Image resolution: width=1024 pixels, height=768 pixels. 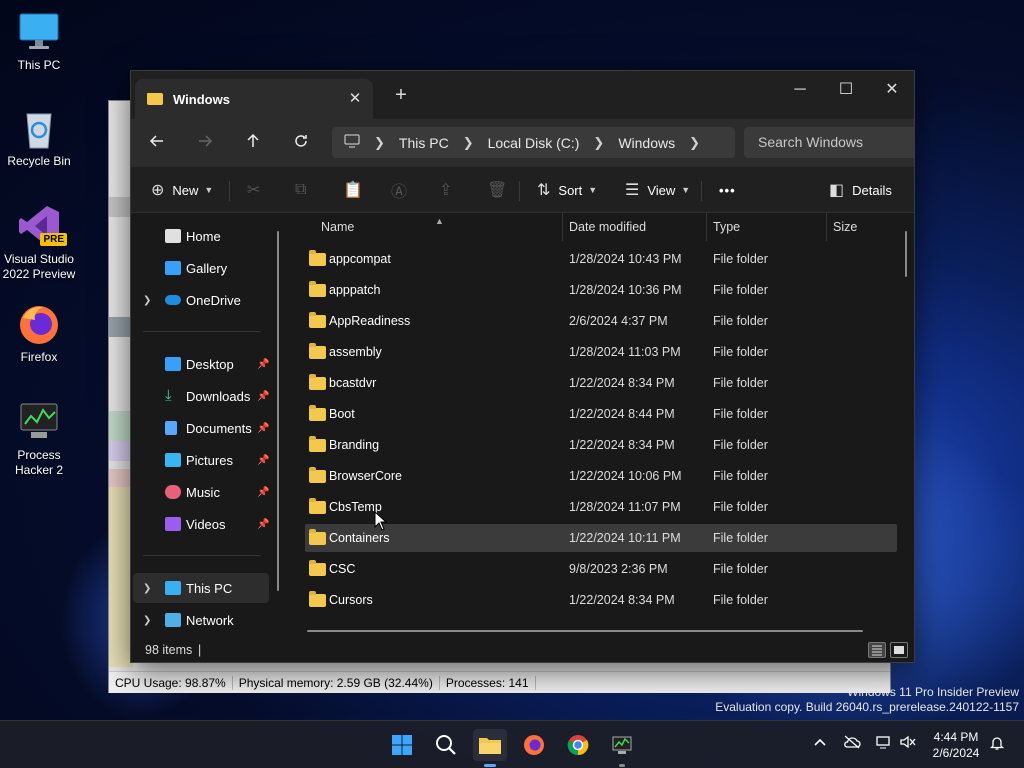 What do you see at coordinates (601, 321) in the screenshot?
I see `file-row: AppReadiness 2/6/2024 4:37 PM File folder` at bounding box center [601, 321].